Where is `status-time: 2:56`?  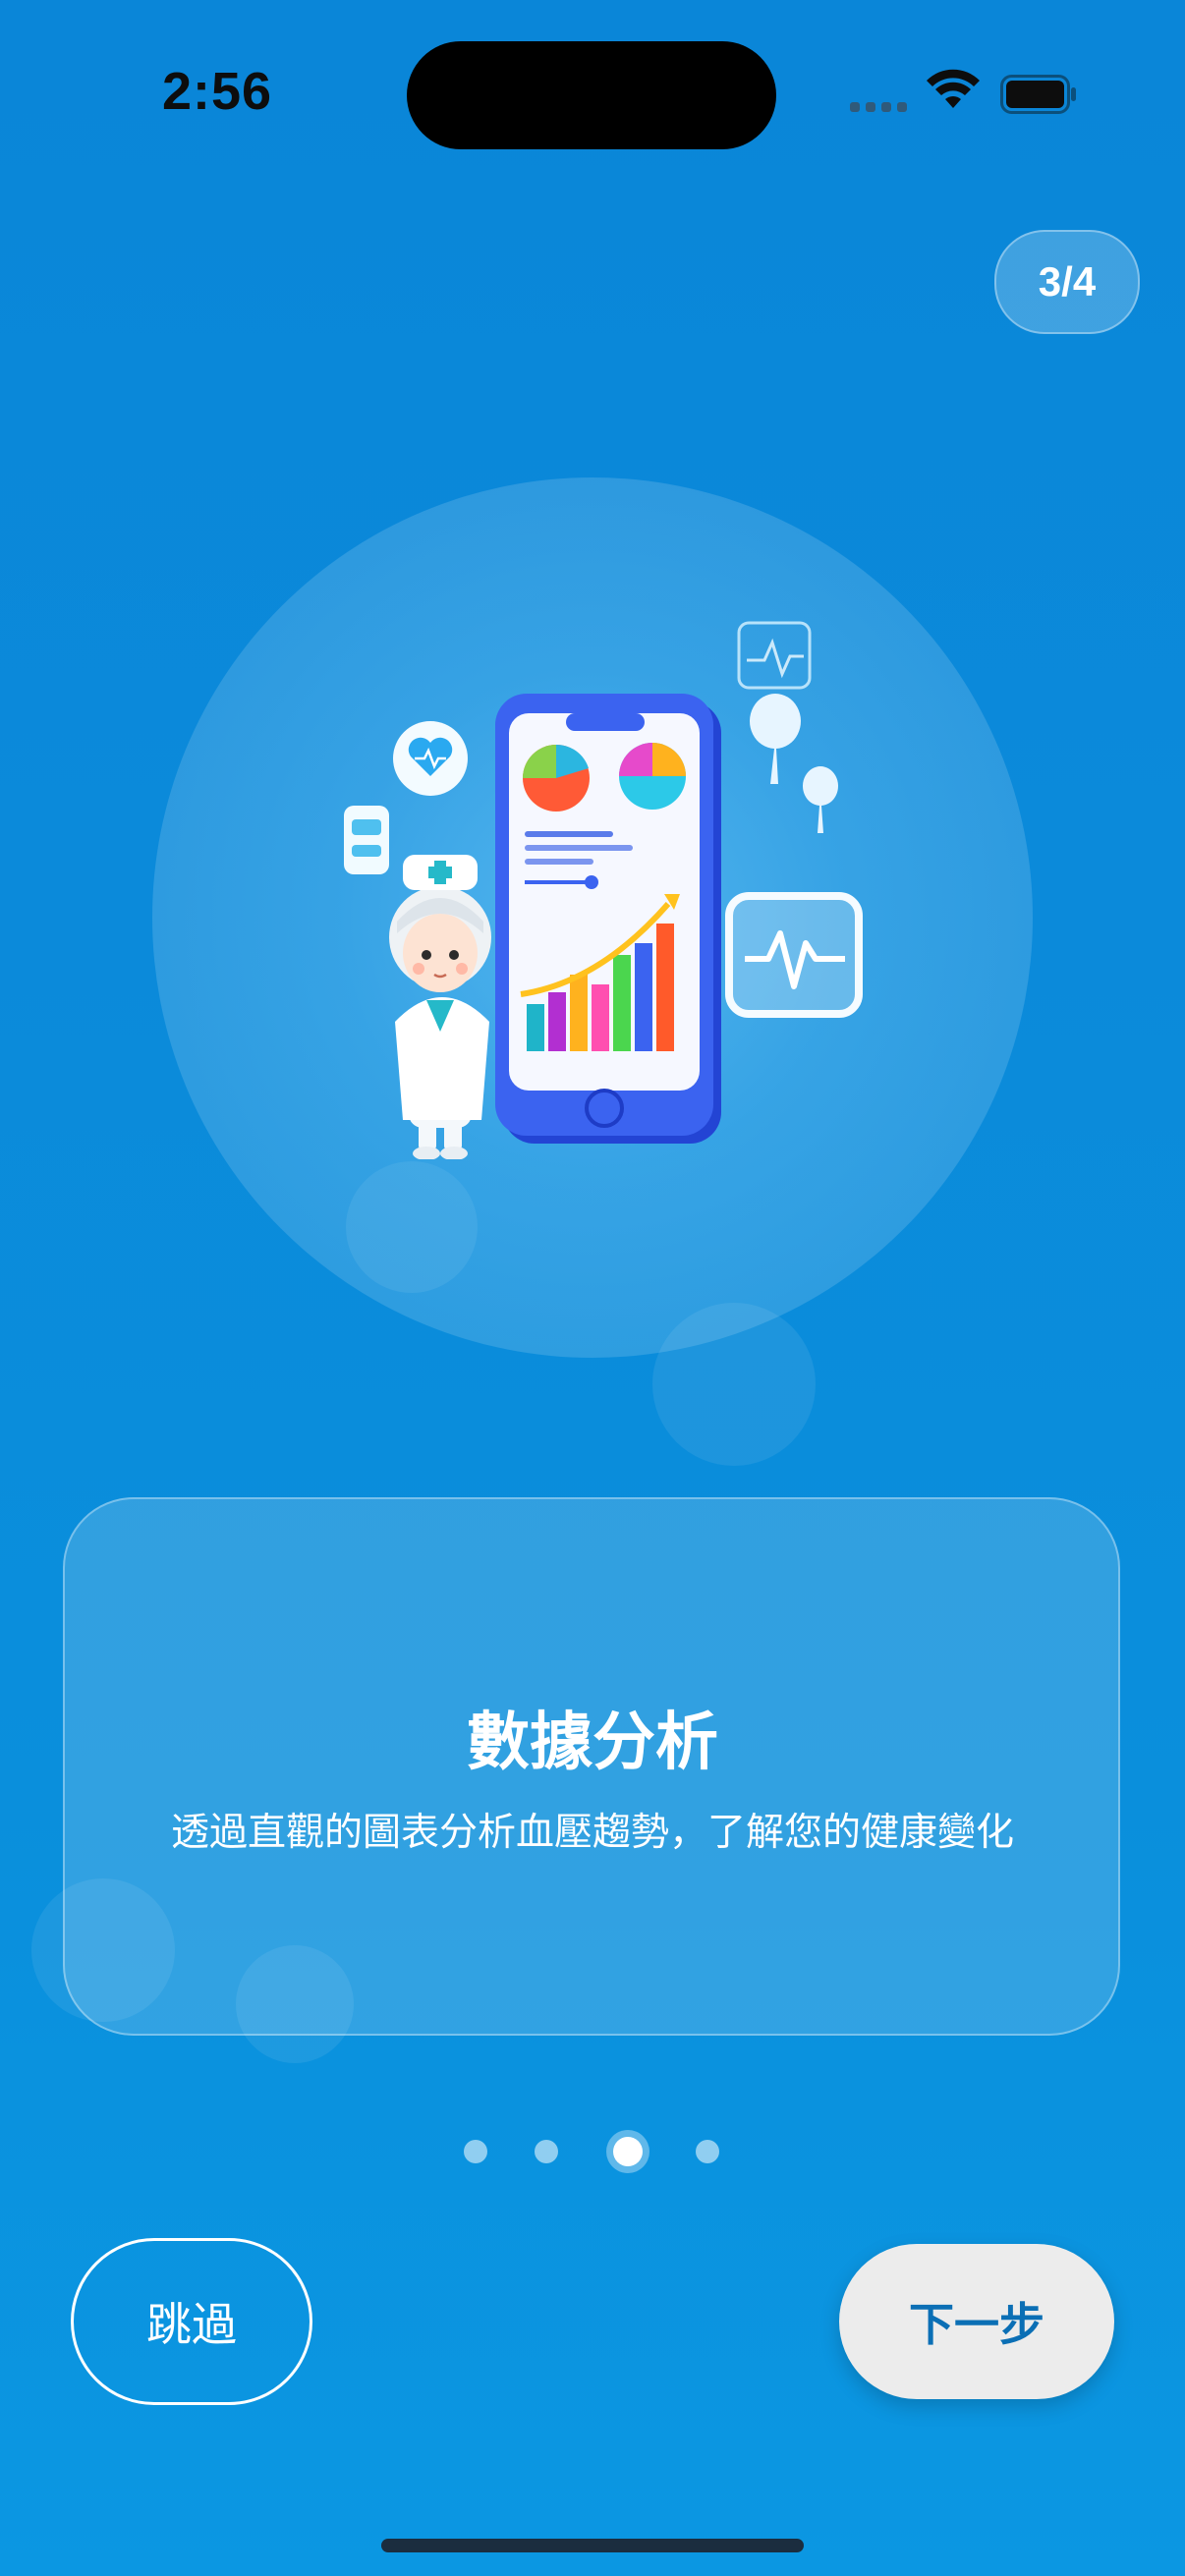
status-time: 2:56 is located at coordinates (217, 91).